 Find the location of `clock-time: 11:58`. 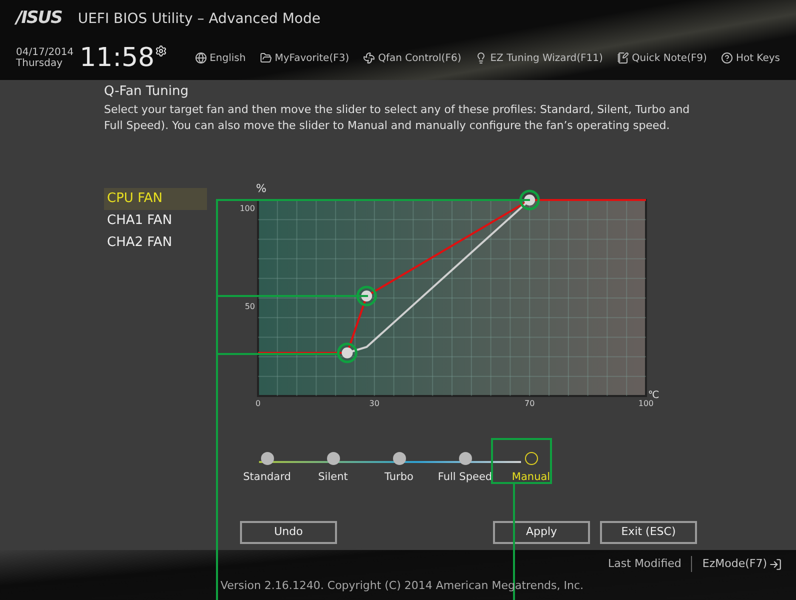

clock-time: 11:58 is located at coordinates (117, 58).